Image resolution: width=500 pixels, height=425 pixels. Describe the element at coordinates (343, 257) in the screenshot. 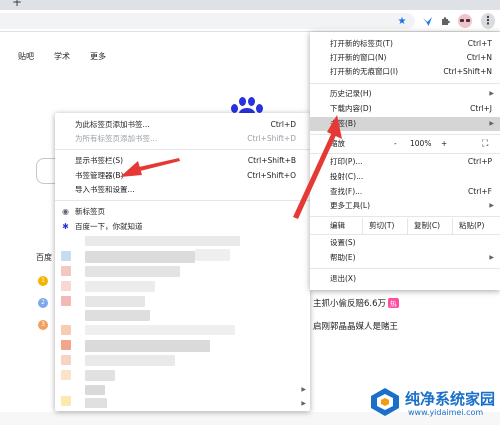

I see `menu-item-label: 帮助(E)` at that location.